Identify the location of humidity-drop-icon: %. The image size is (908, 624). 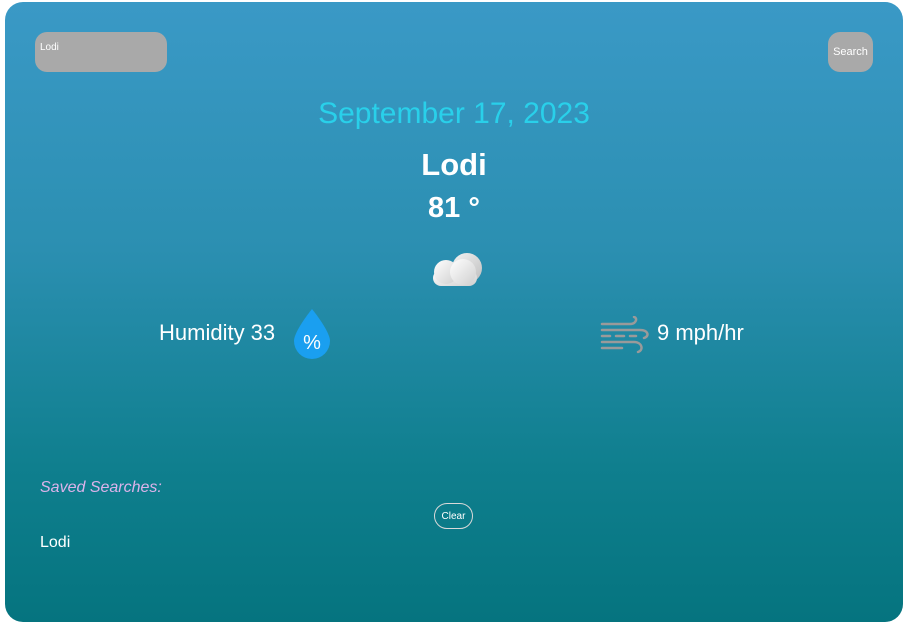
(312, 334).